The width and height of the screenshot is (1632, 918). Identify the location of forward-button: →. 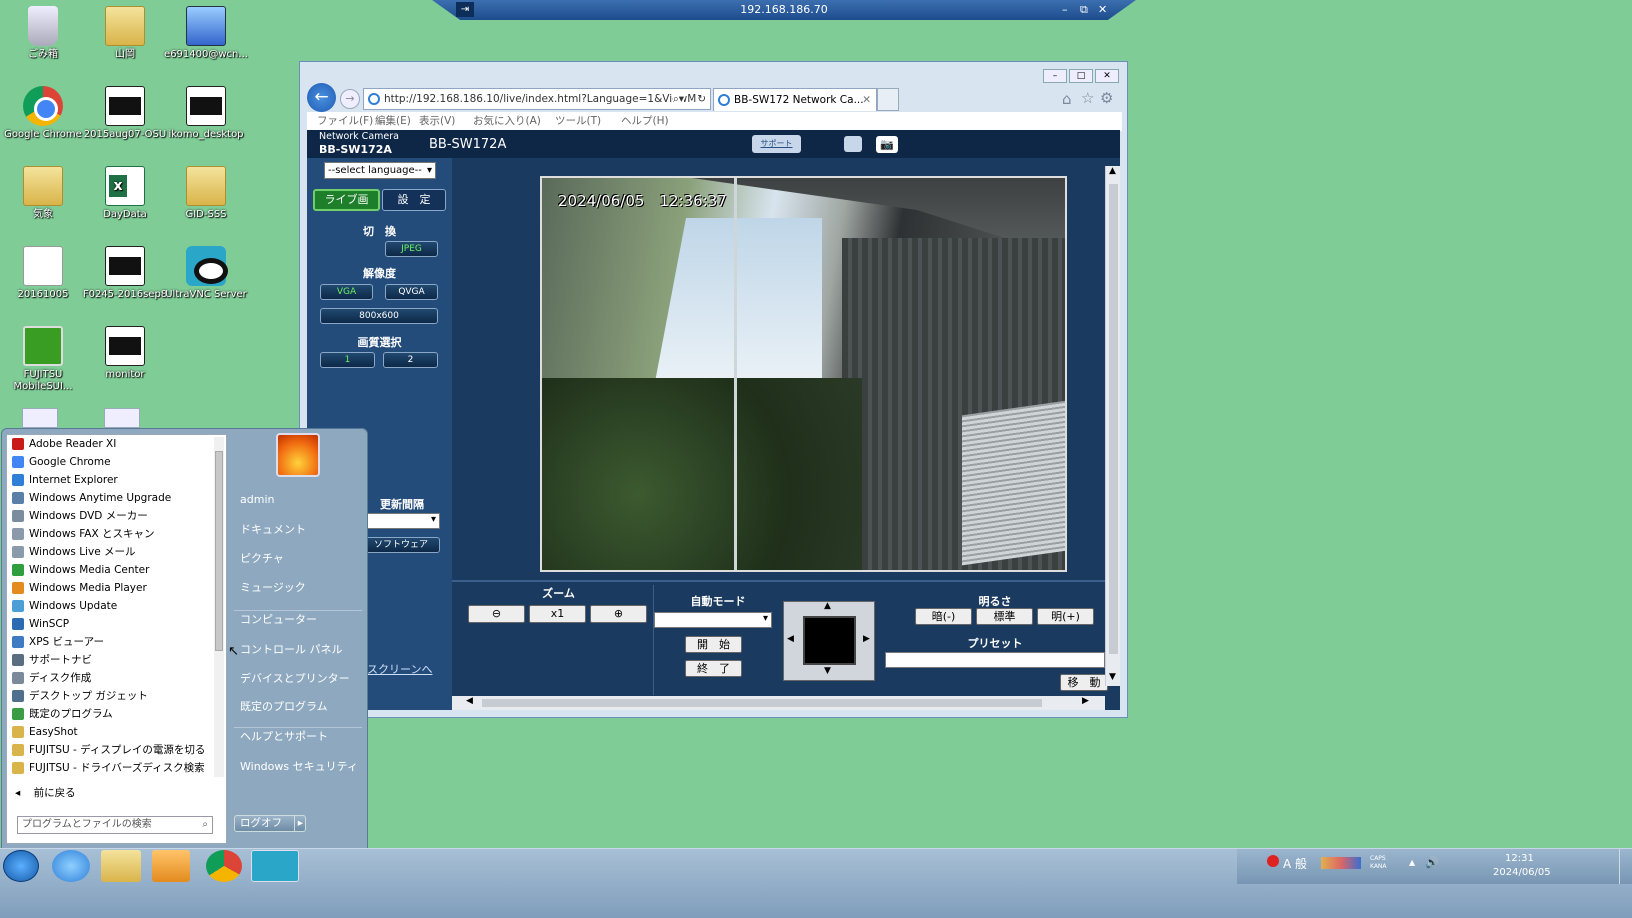
(350, 99).